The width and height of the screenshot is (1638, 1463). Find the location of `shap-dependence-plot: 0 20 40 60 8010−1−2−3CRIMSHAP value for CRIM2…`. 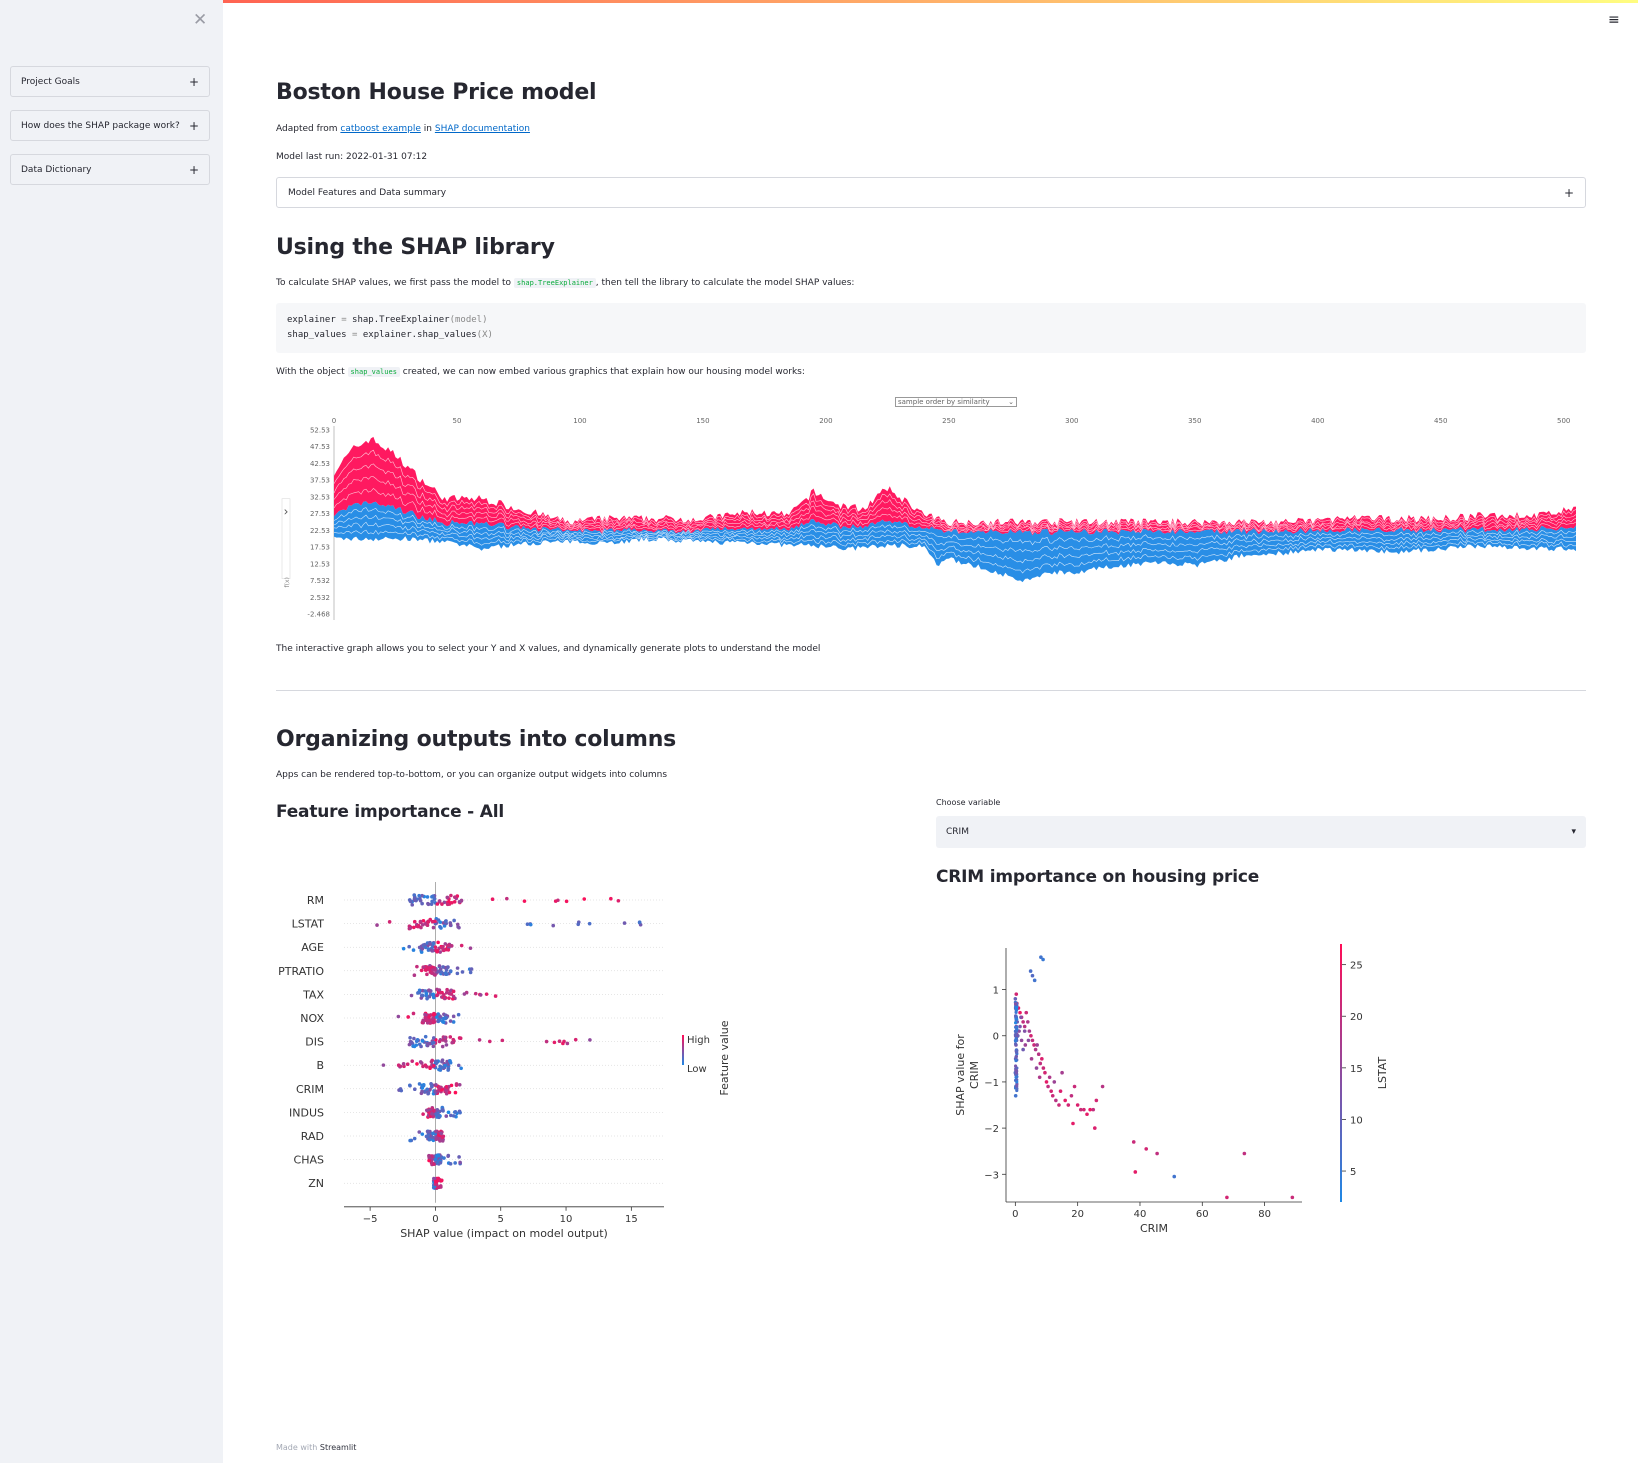

shap-dependence-plot: 0 20 40 60 8010−1−2−3CRIMSHAP value for CRIM2… is located at coordinates (1171, 1089).